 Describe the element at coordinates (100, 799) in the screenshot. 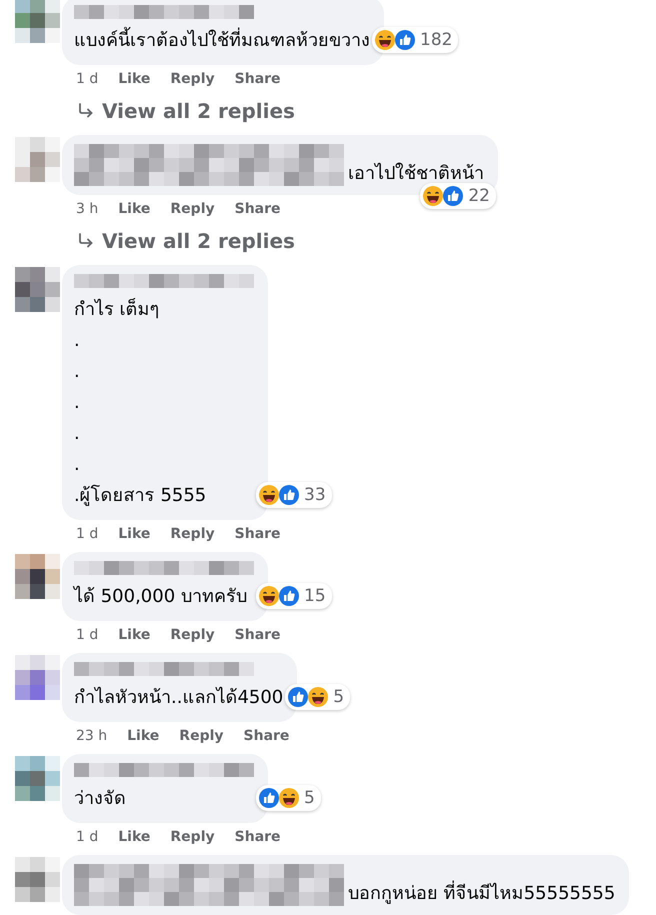

I see `comment-text: ว่างจัด` at that location.